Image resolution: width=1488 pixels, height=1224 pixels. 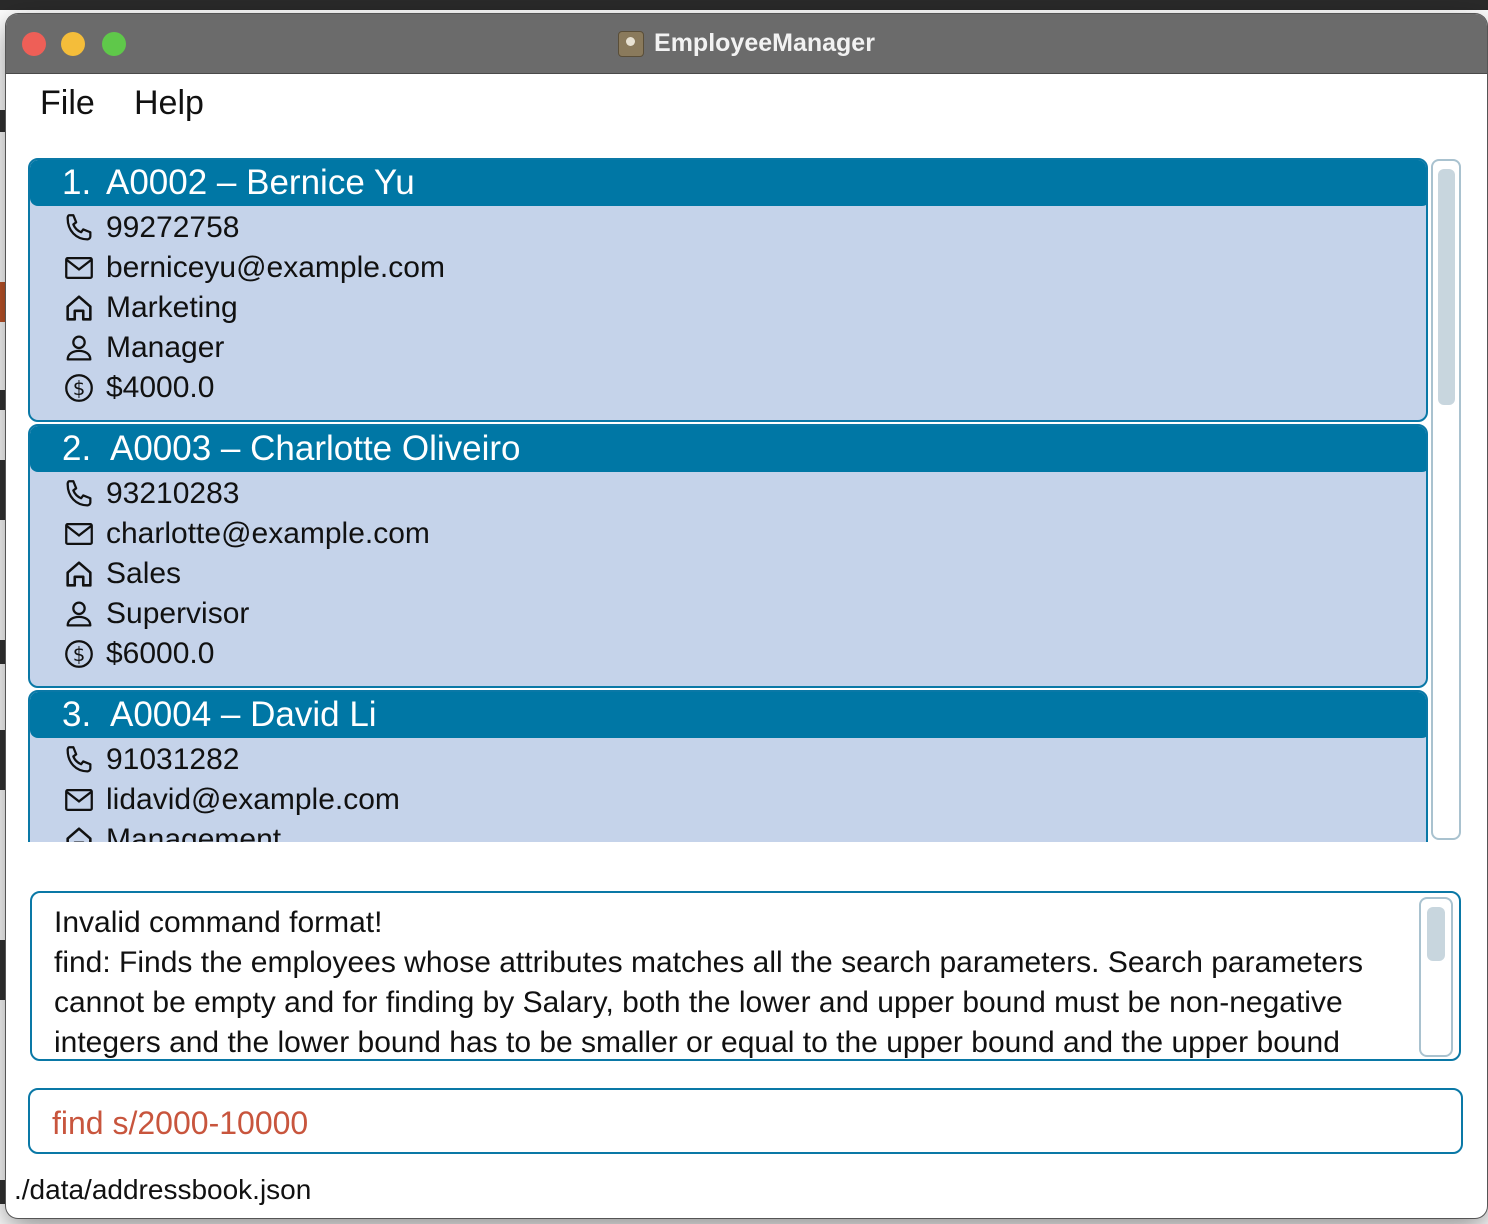 I want to click on employee-card-header: 1. A0002 – Bernice Yu, so click(x=728, y=183).